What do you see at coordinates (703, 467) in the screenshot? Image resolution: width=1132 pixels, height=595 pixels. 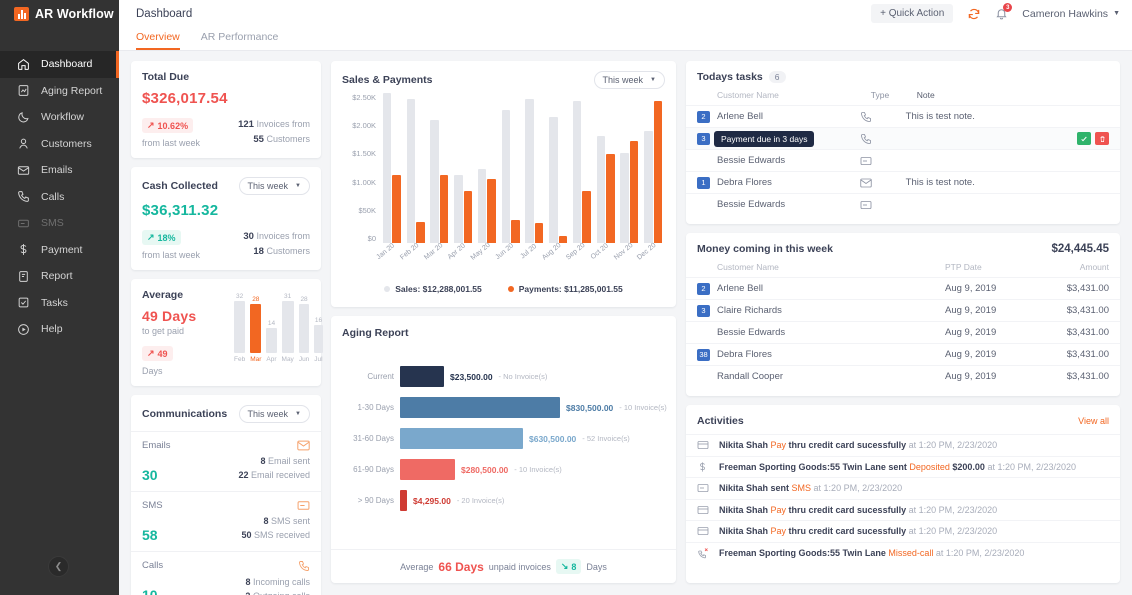 I see `dollar-icon` at bounding box center [703, 467].